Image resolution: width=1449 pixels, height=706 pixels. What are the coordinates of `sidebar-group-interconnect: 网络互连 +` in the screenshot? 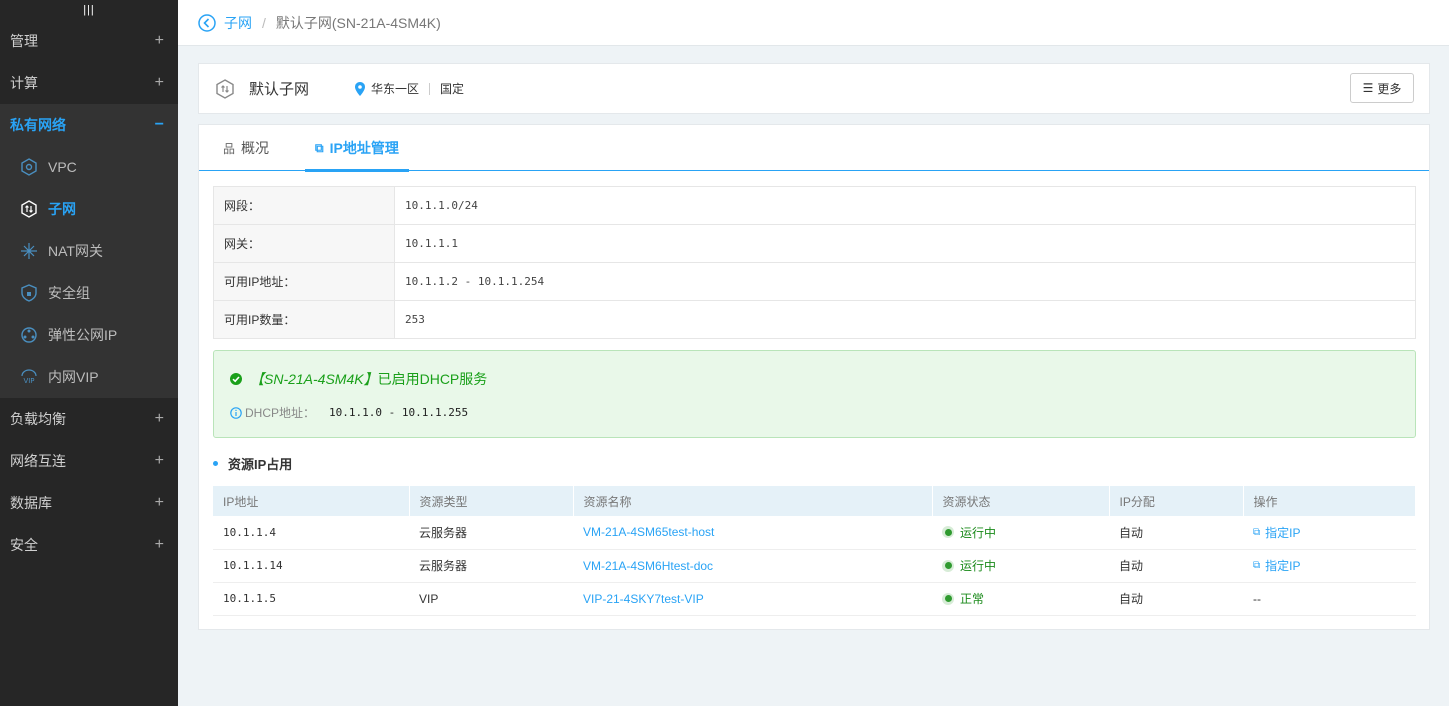 It's located at (89, 461).